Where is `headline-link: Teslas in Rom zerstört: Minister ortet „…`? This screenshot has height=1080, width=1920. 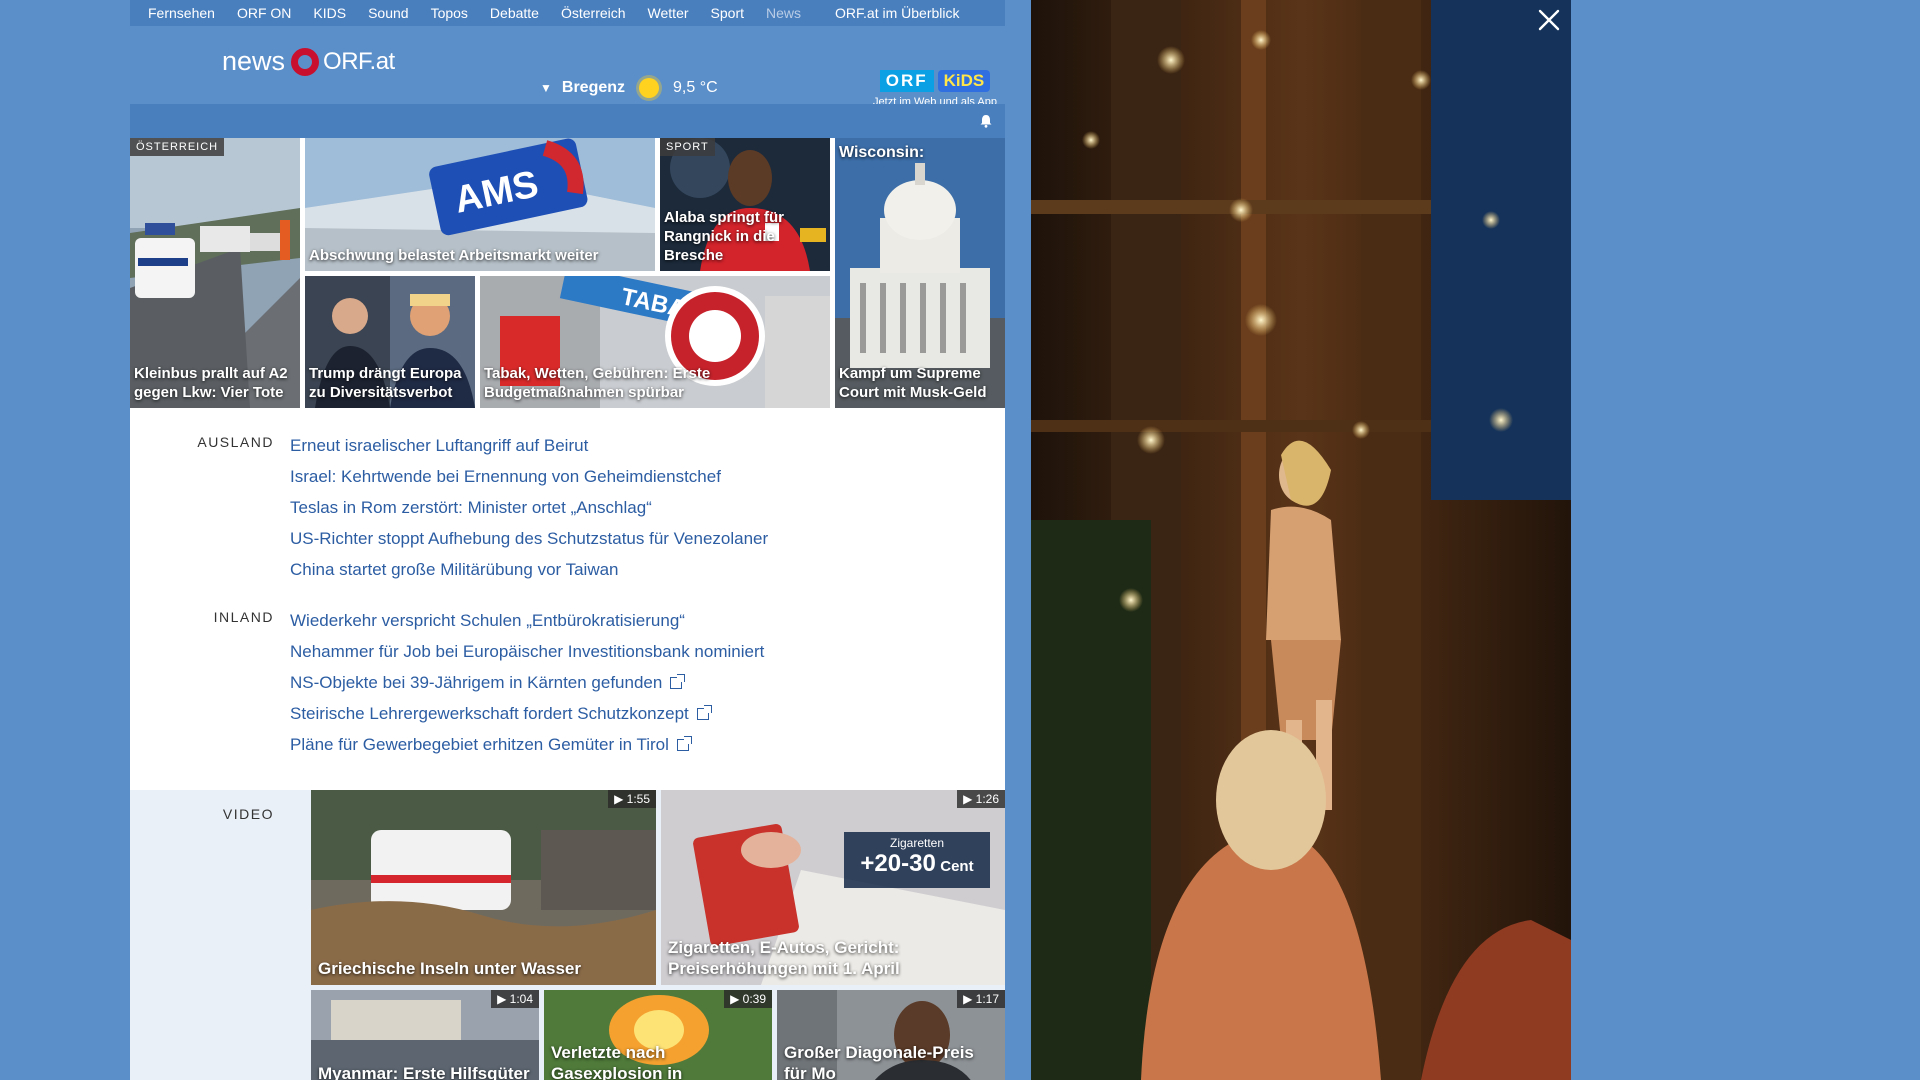 headline-link: Teslas in Rom zerstört: Minister ortet „… is located at coordinates (529, 507).